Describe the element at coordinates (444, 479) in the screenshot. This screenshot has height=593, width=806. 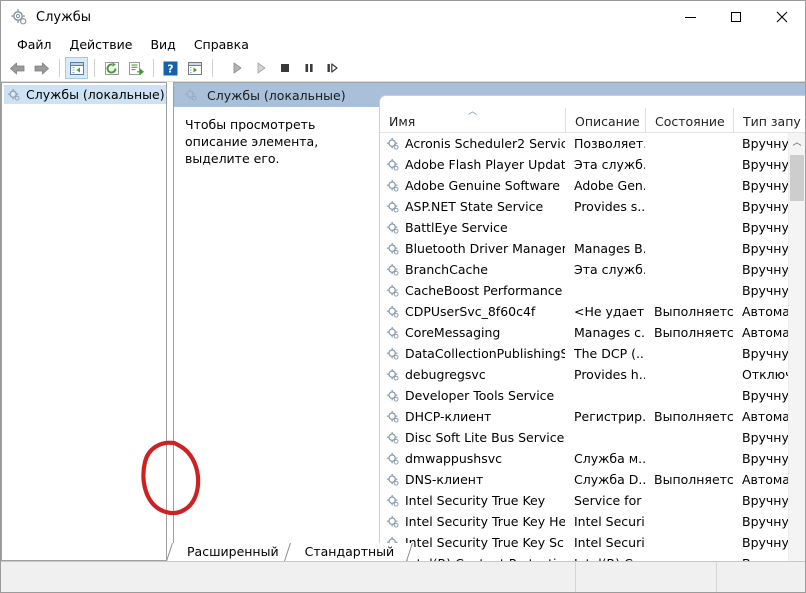
I see `service-name-label: DNS-клиент` at that location.